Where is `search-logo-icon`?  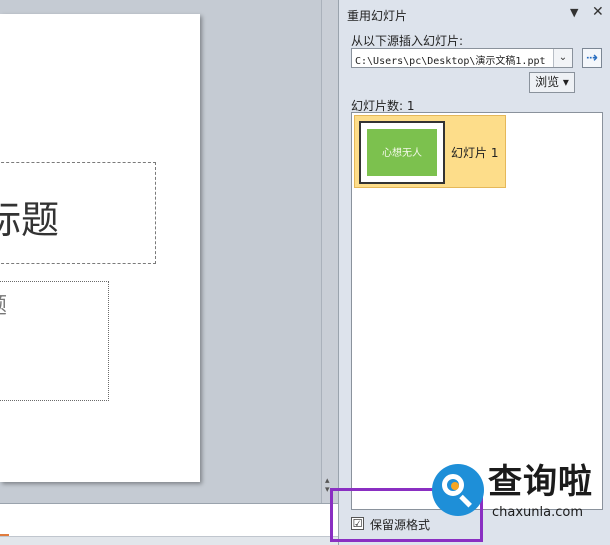
search-logo-icon is located at coordinates (458, 490).